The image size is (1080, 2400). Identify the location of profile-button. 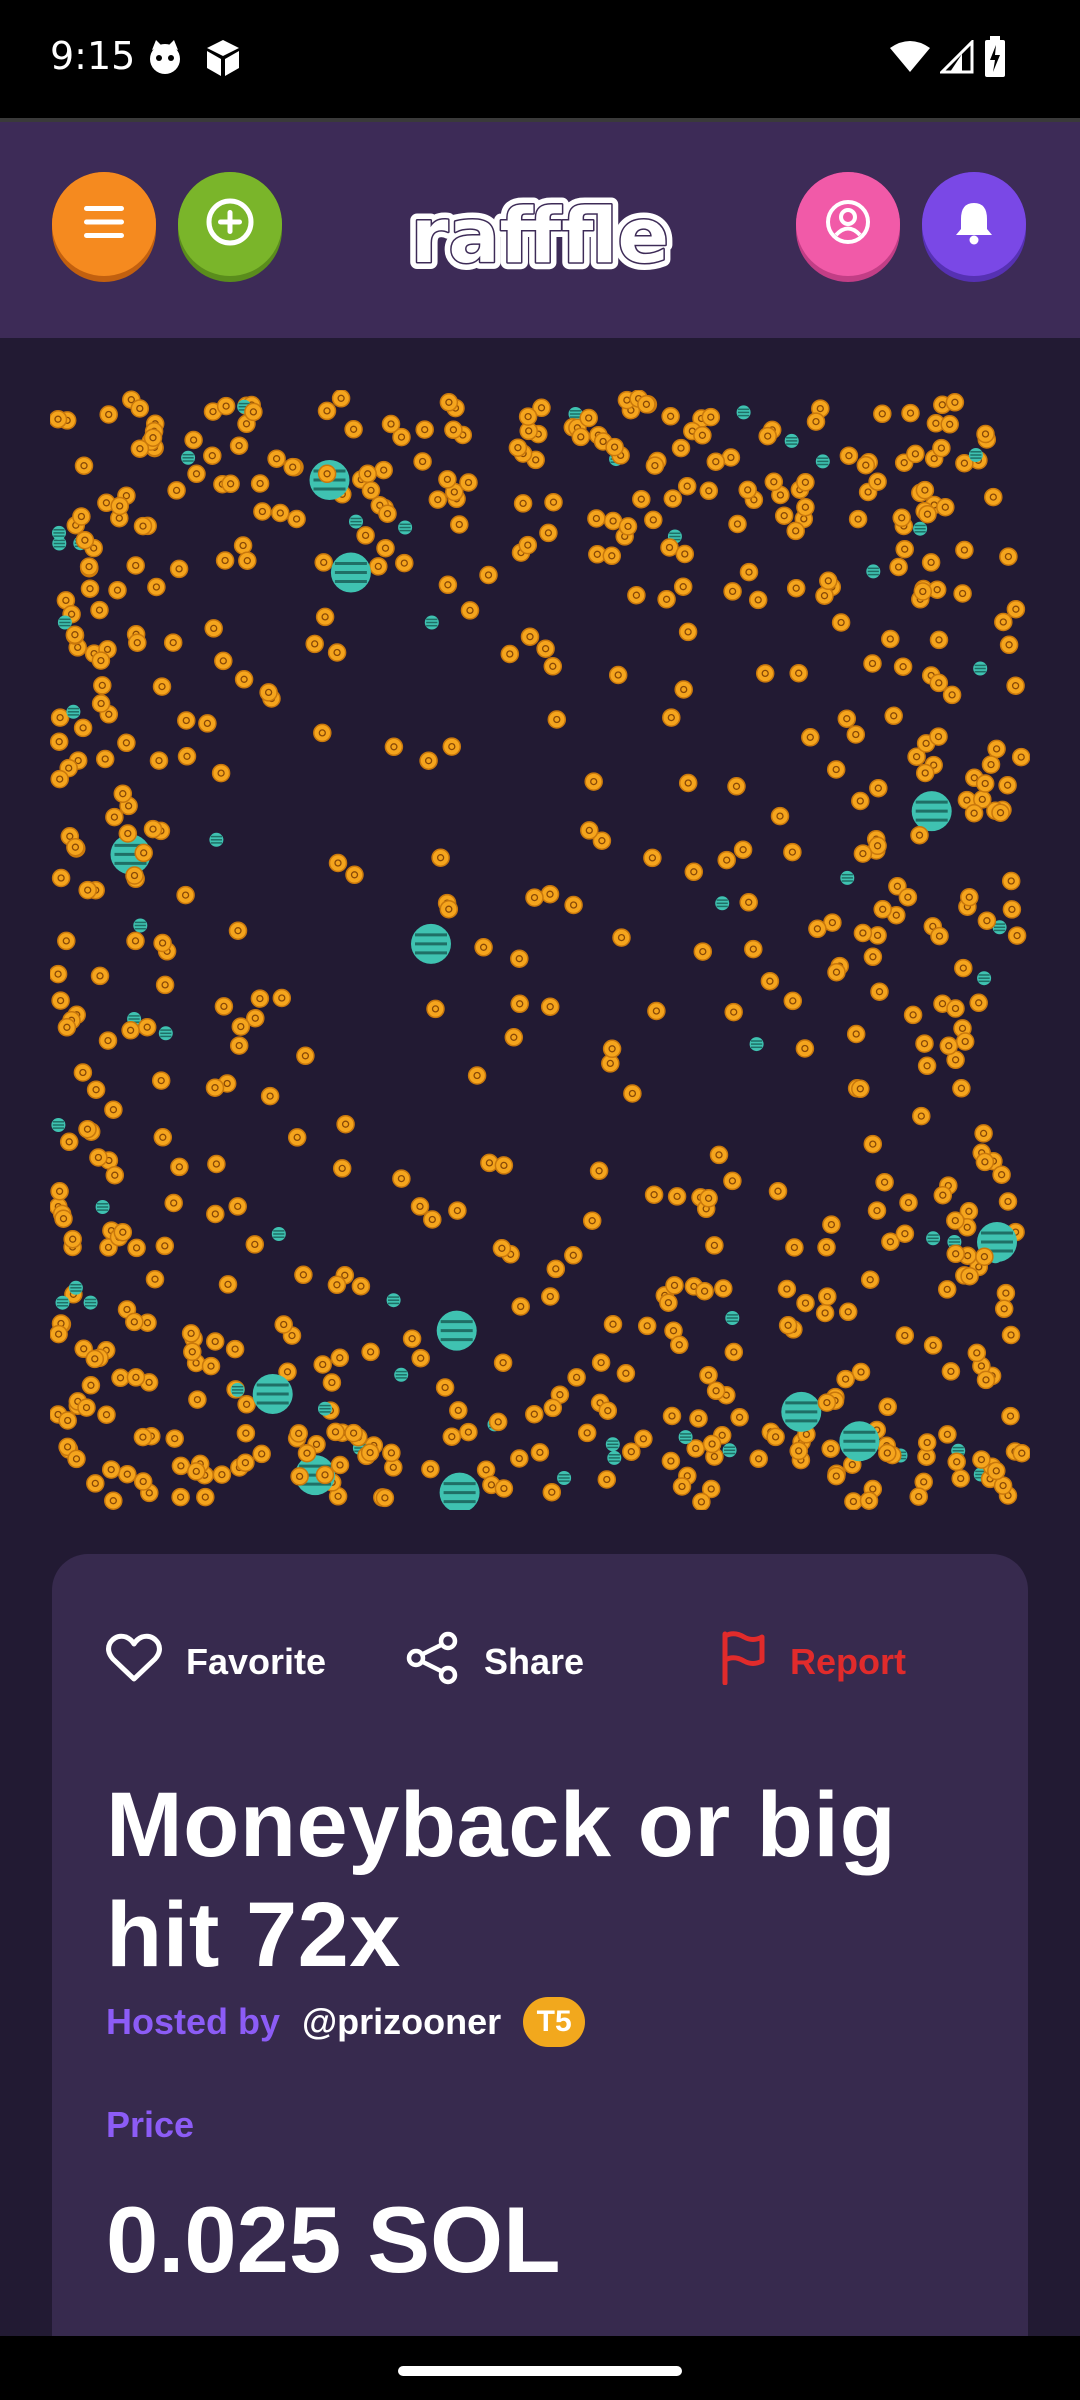
(848, 227).